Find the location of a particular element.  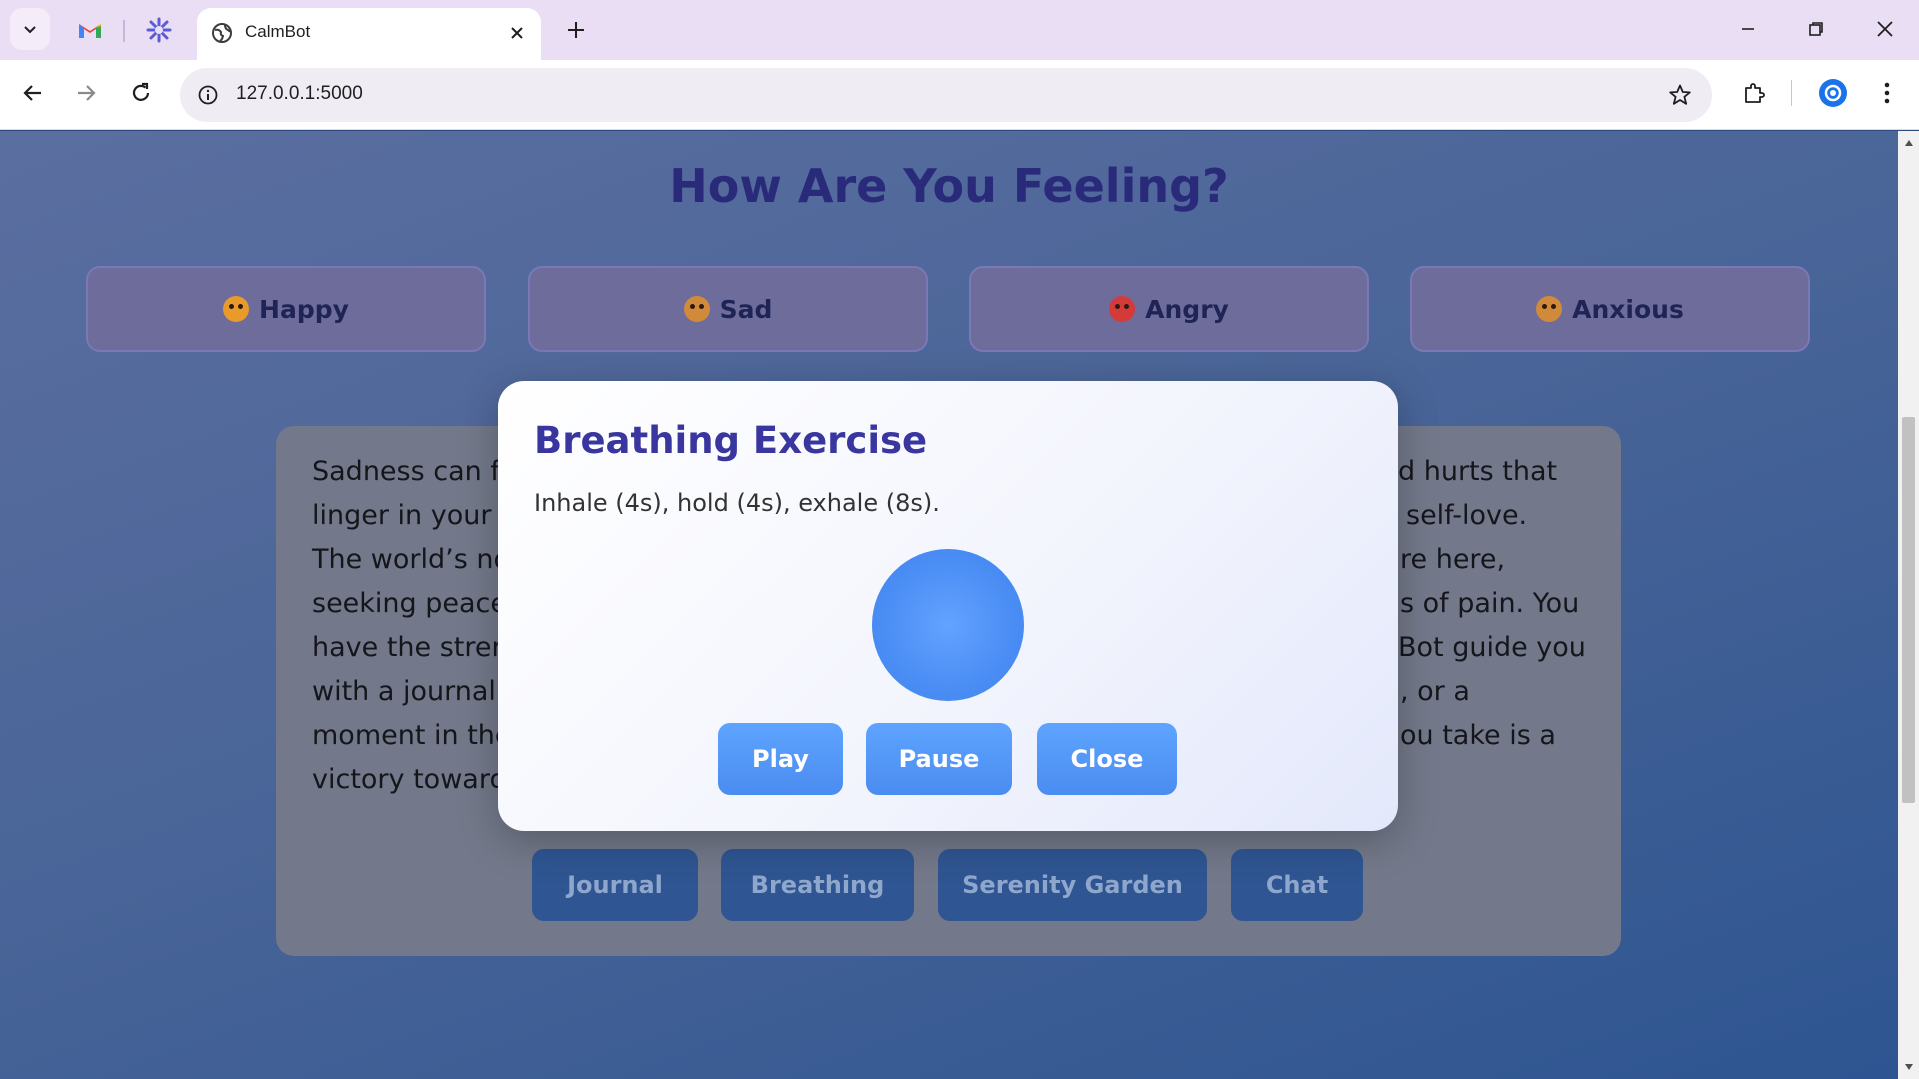

triangle-down-icon is located at coordinates (1908, 1067).